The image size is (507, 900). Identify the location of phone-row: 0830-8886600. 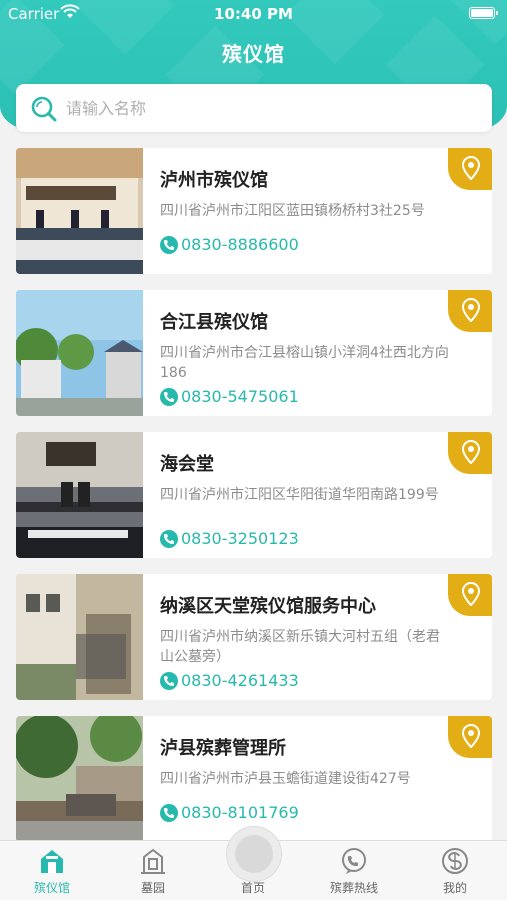
(229, 244).